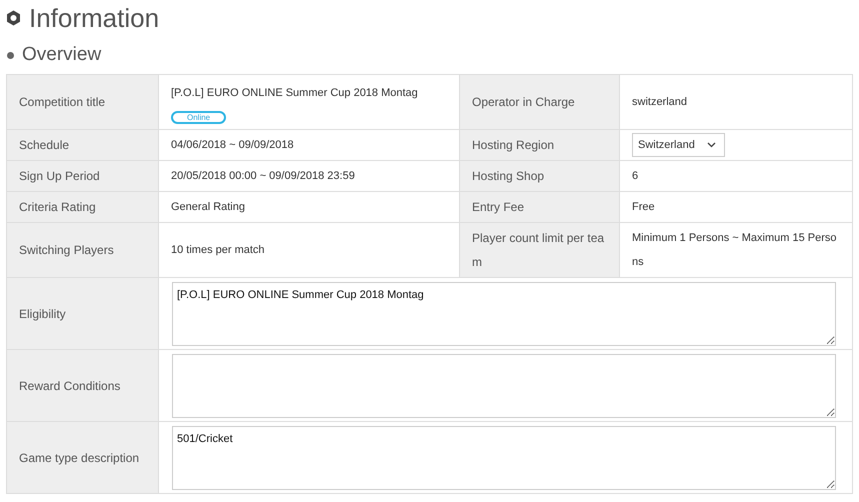 The height and width of the screenshot is (502, 859). Describe the element at coordinates (263, 176) in the screenshot. I see `field-value: 20/05/2018 00:00 ~ 09/09/2018 23:59` at that location.